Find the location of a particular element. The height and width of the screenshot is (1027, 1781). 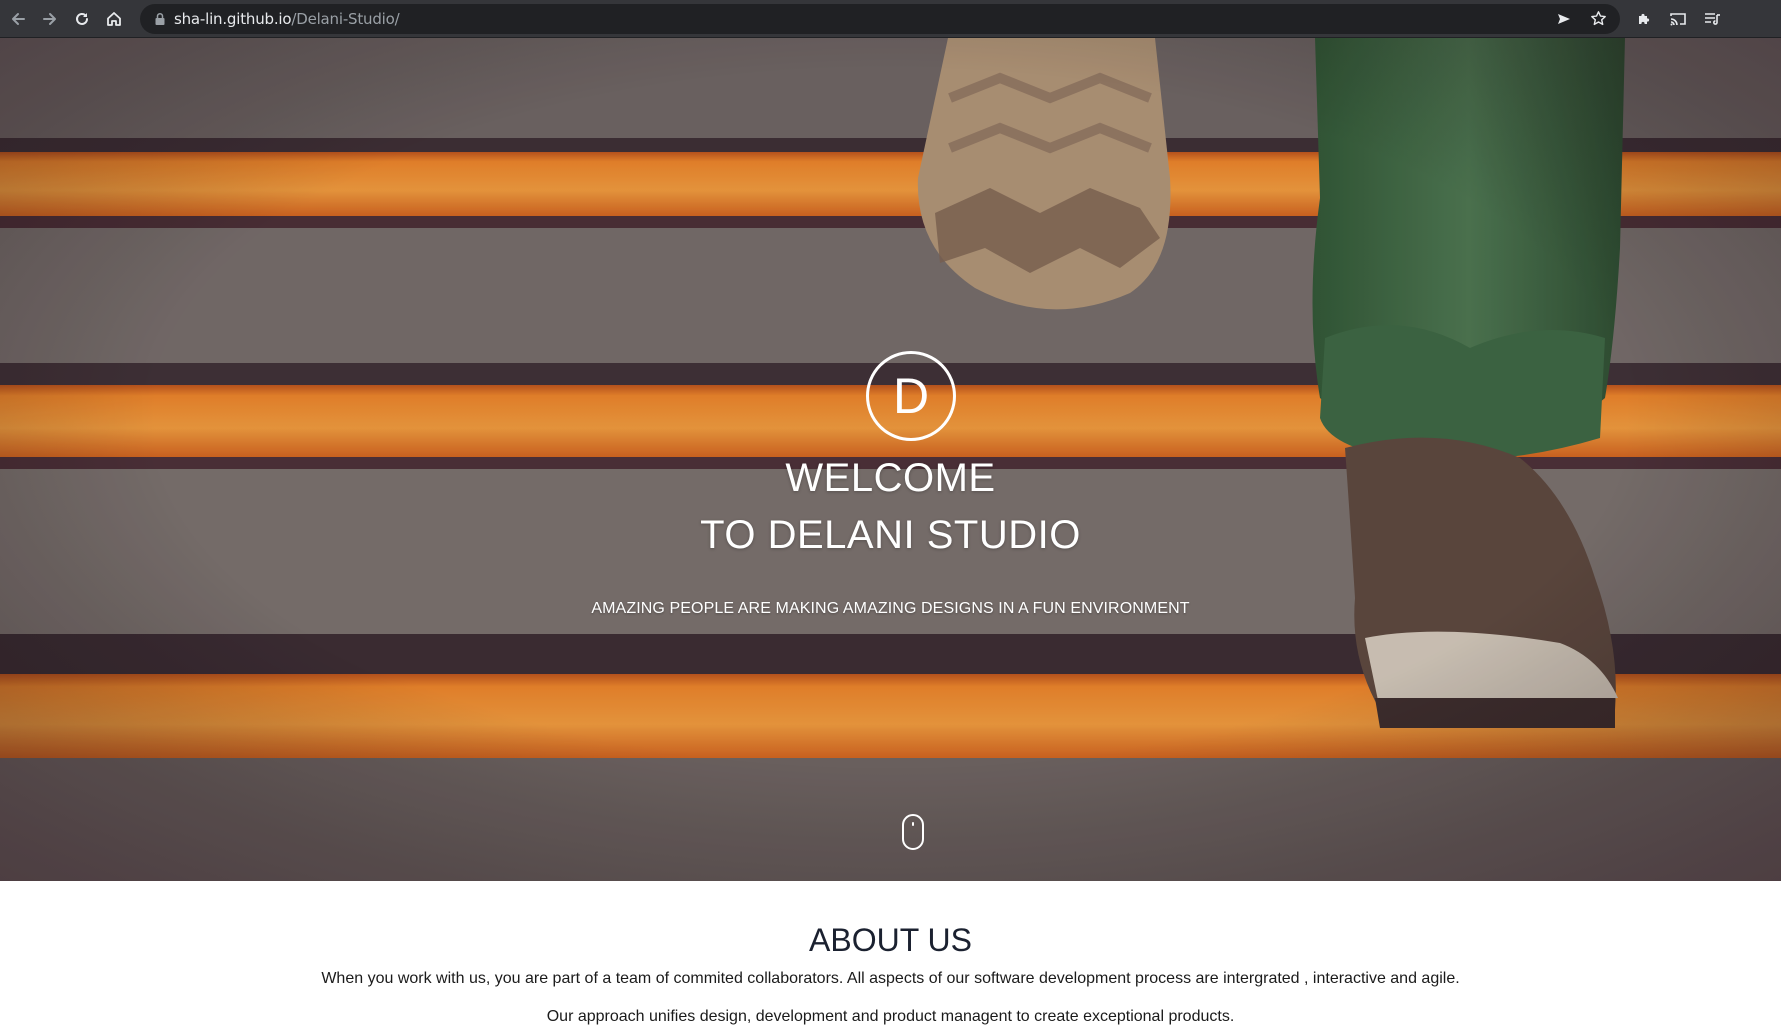

media-control-icon is located at coordinates (1712, 18).